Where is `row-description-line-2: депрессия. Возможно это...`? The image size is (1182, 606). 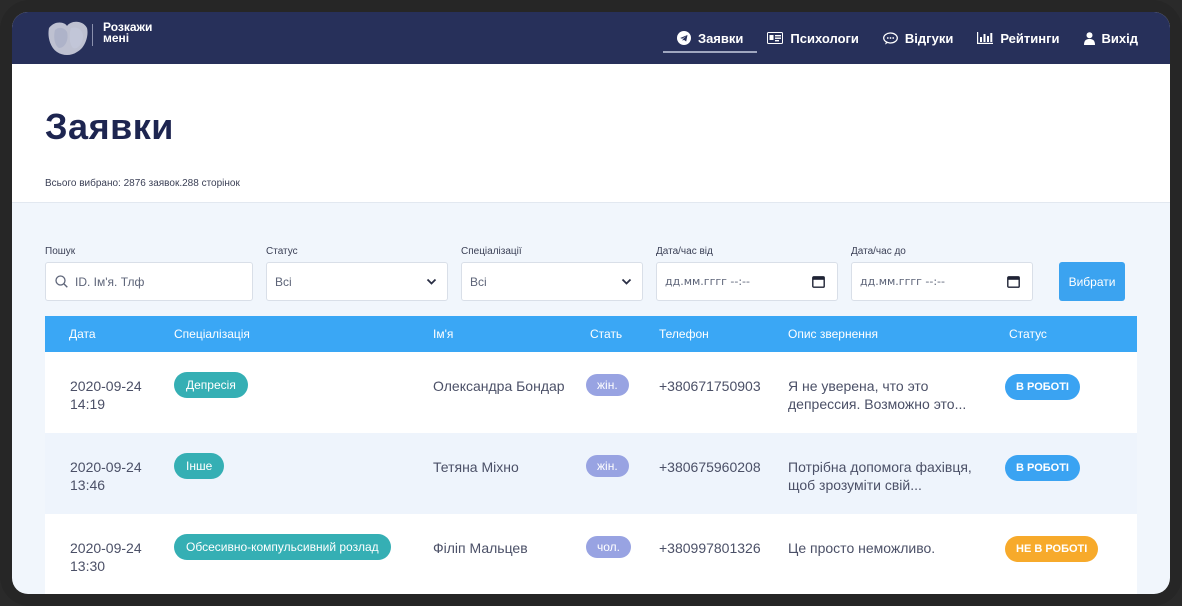 row-description-line-2: депрессия. Возможно это... is located at coordinates (877, 404).